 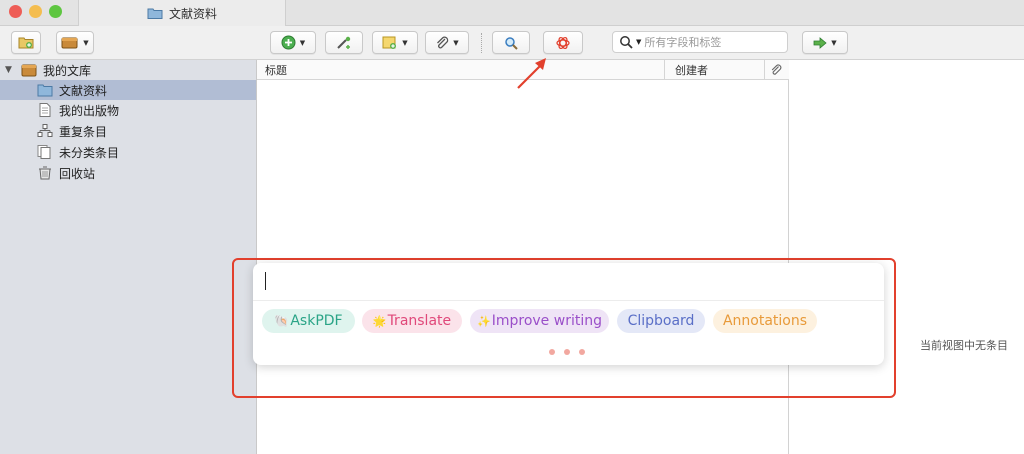 I want to click on new-item-button: ▼, so click(x=293, y=42).